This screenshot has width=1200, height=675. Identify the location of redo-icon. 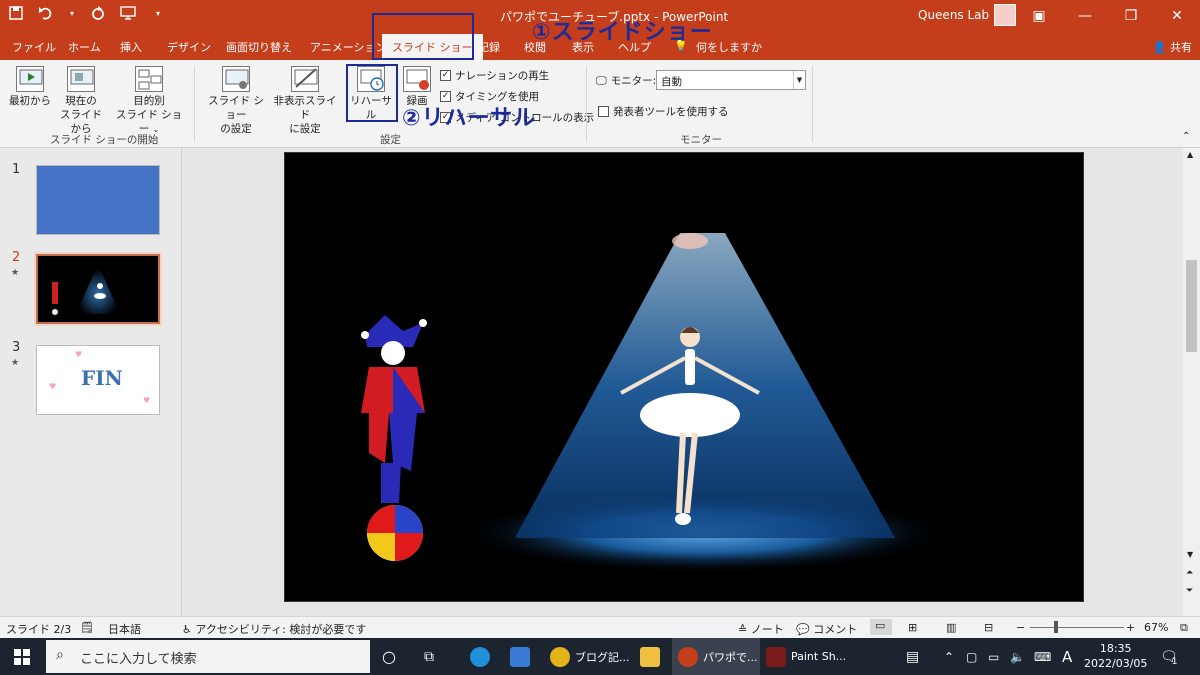
(98, 14).